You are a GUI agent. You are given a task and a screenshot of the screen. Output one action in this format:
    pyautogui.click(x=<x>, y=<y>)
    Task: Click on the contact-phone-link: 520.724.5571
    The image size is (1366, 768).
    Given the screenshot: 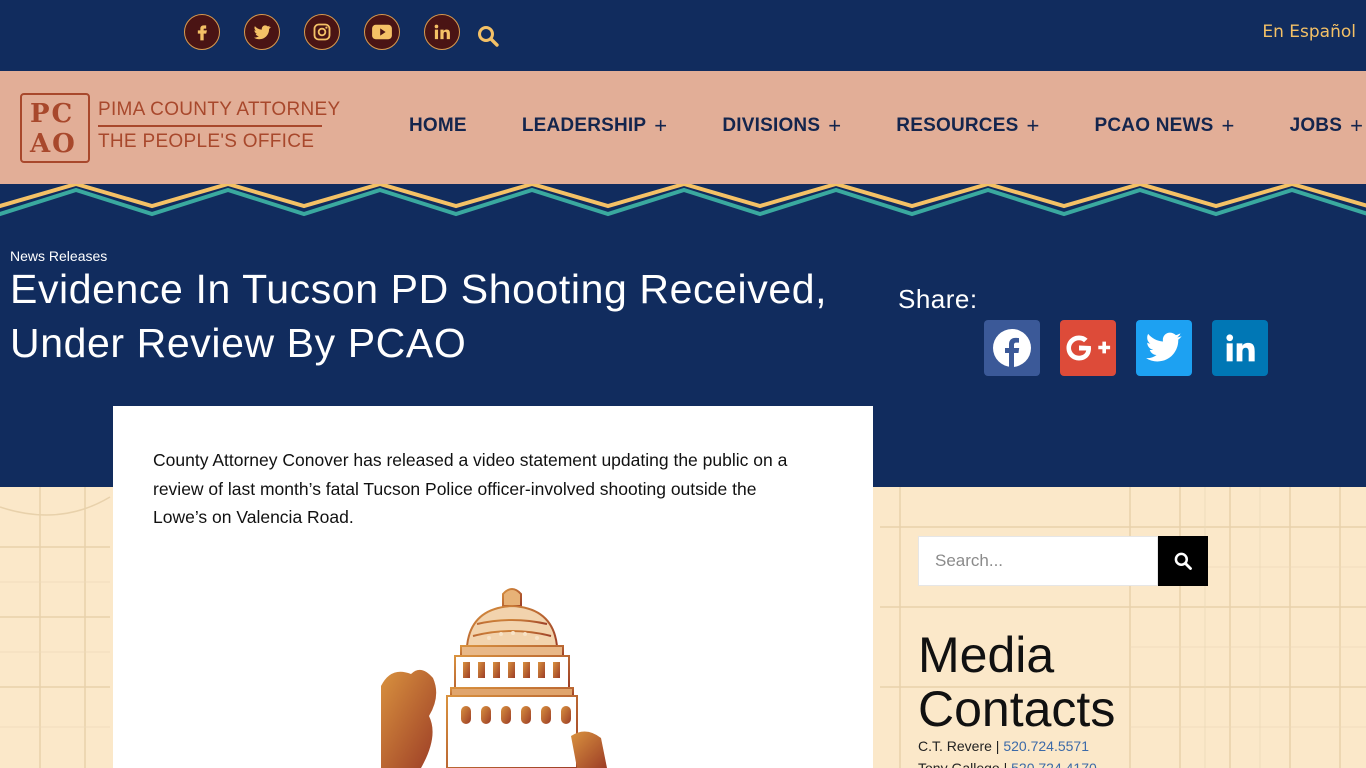 What is the action you would take?
    pyautogui.click(x=1046, y=746)
    